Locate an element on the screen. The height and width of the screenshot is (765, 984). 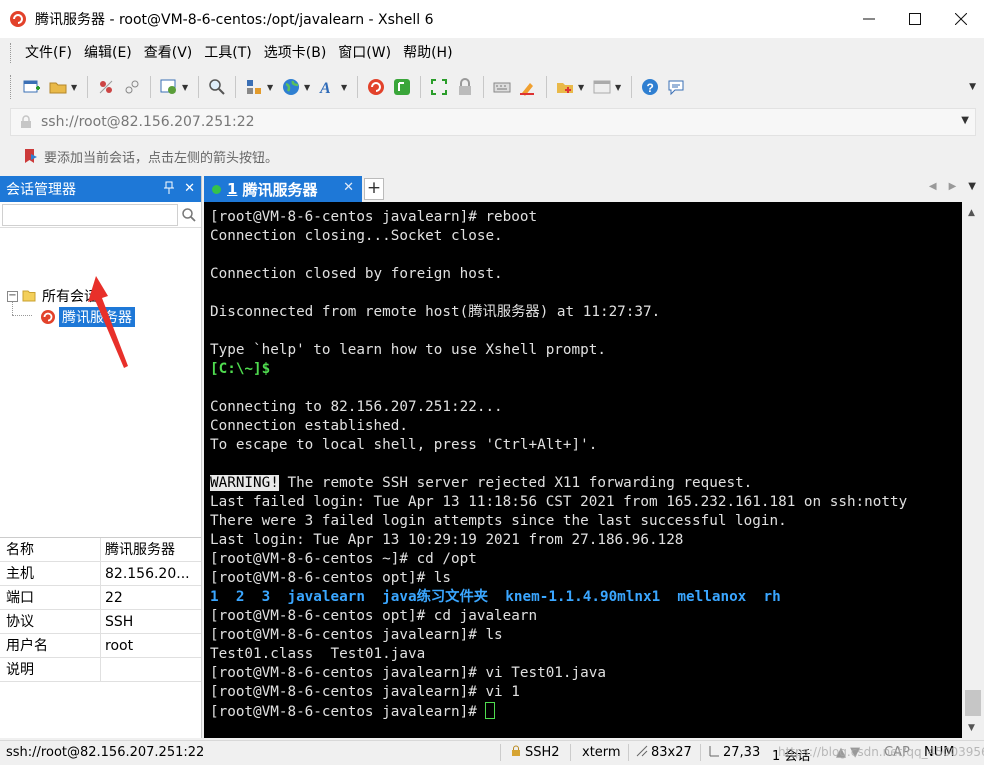
toolbar-overflow-icon: ▼ is located at coordinates (972, 87).